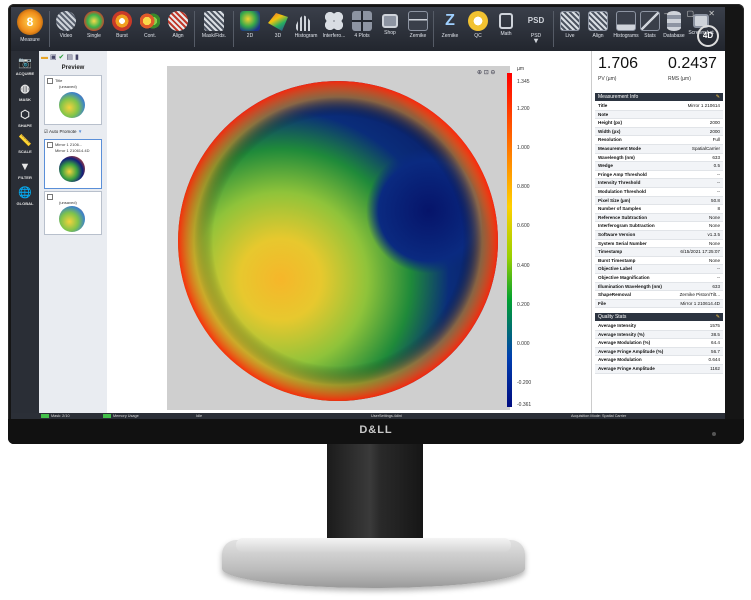 This screenshot has width=751, height=600. I want to click on qc-button: QC, so click(478, 30).